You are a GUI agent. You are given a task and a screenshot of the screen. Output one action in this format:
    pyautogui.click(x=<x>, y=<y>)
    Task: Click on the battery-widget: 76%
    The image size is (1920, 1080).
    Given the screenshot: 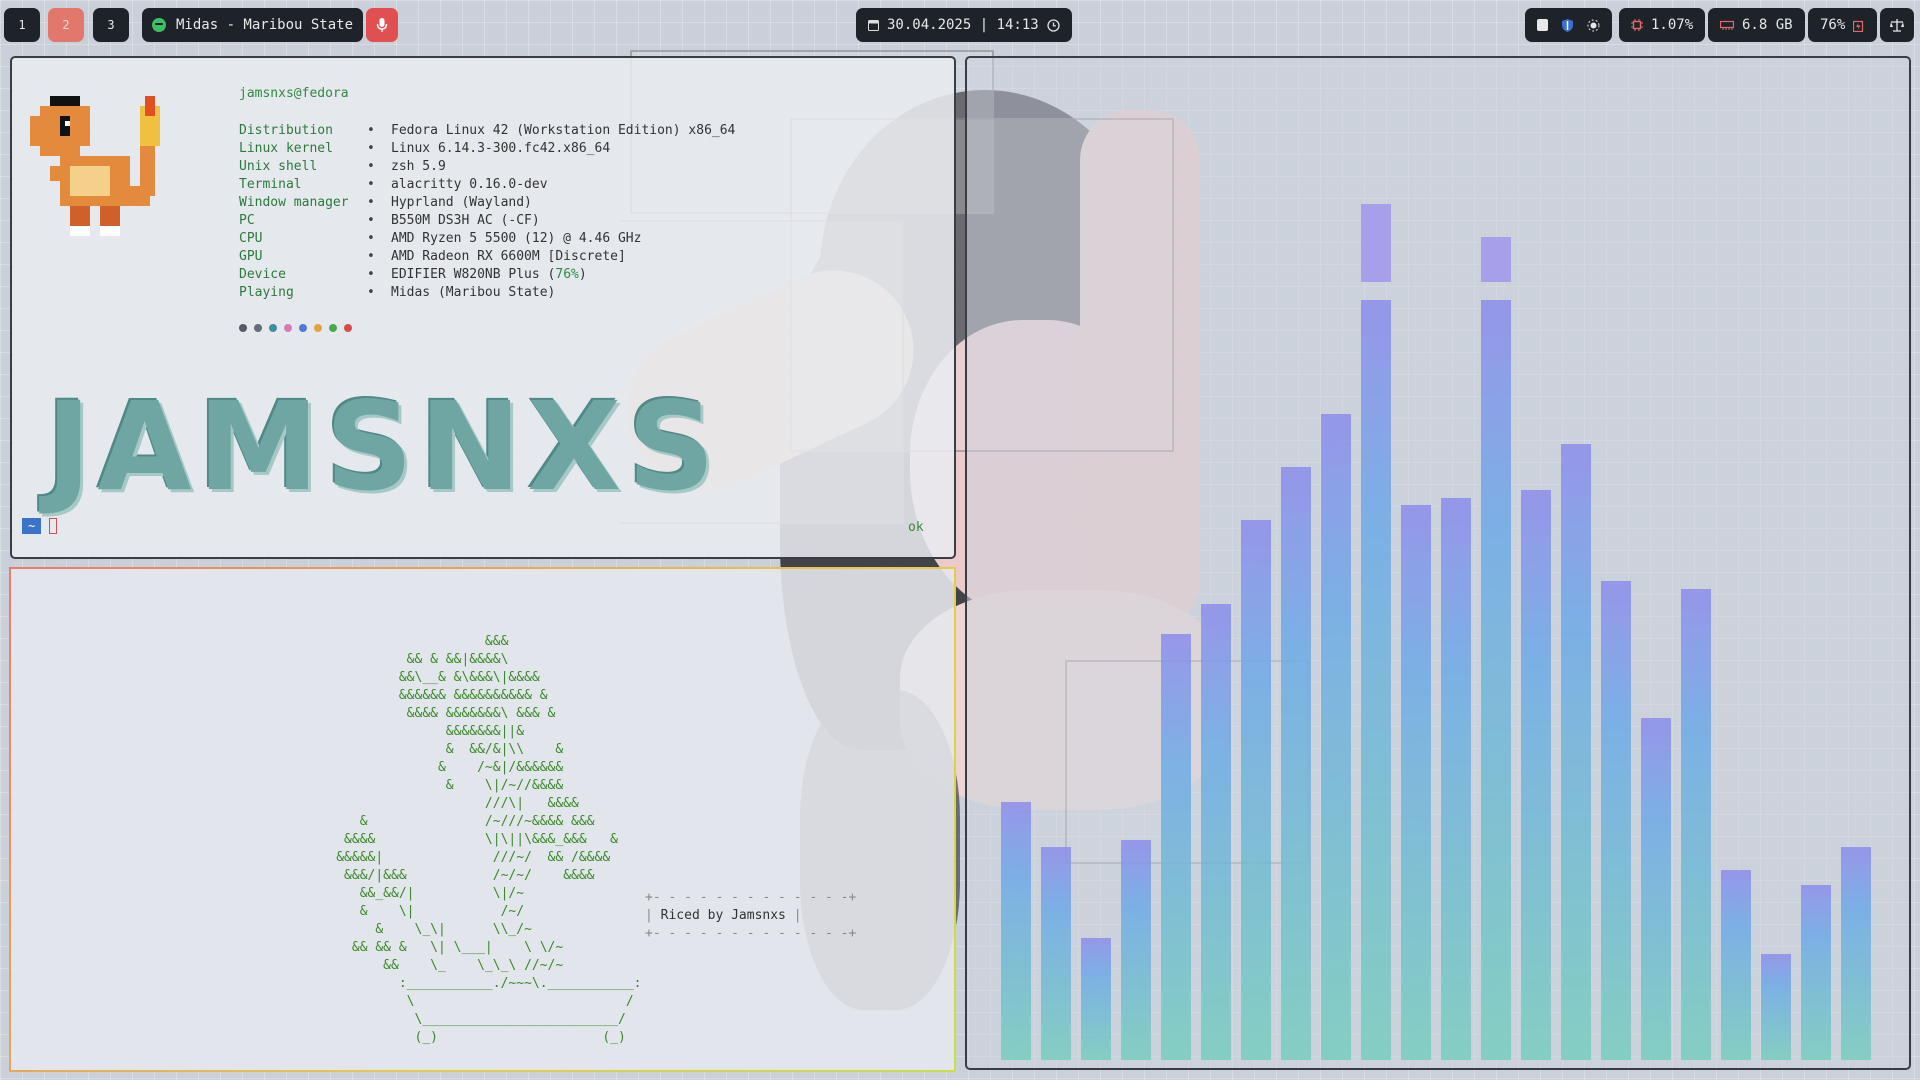 What is the action you would take?
    pyautogui.click(x=1843, y=25)
    